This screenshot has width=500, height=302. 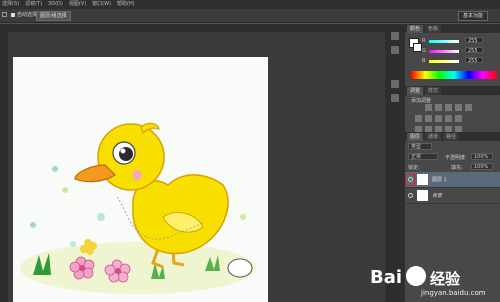 I want to click on tab-channels: 通道, so click(x=433, y=137).